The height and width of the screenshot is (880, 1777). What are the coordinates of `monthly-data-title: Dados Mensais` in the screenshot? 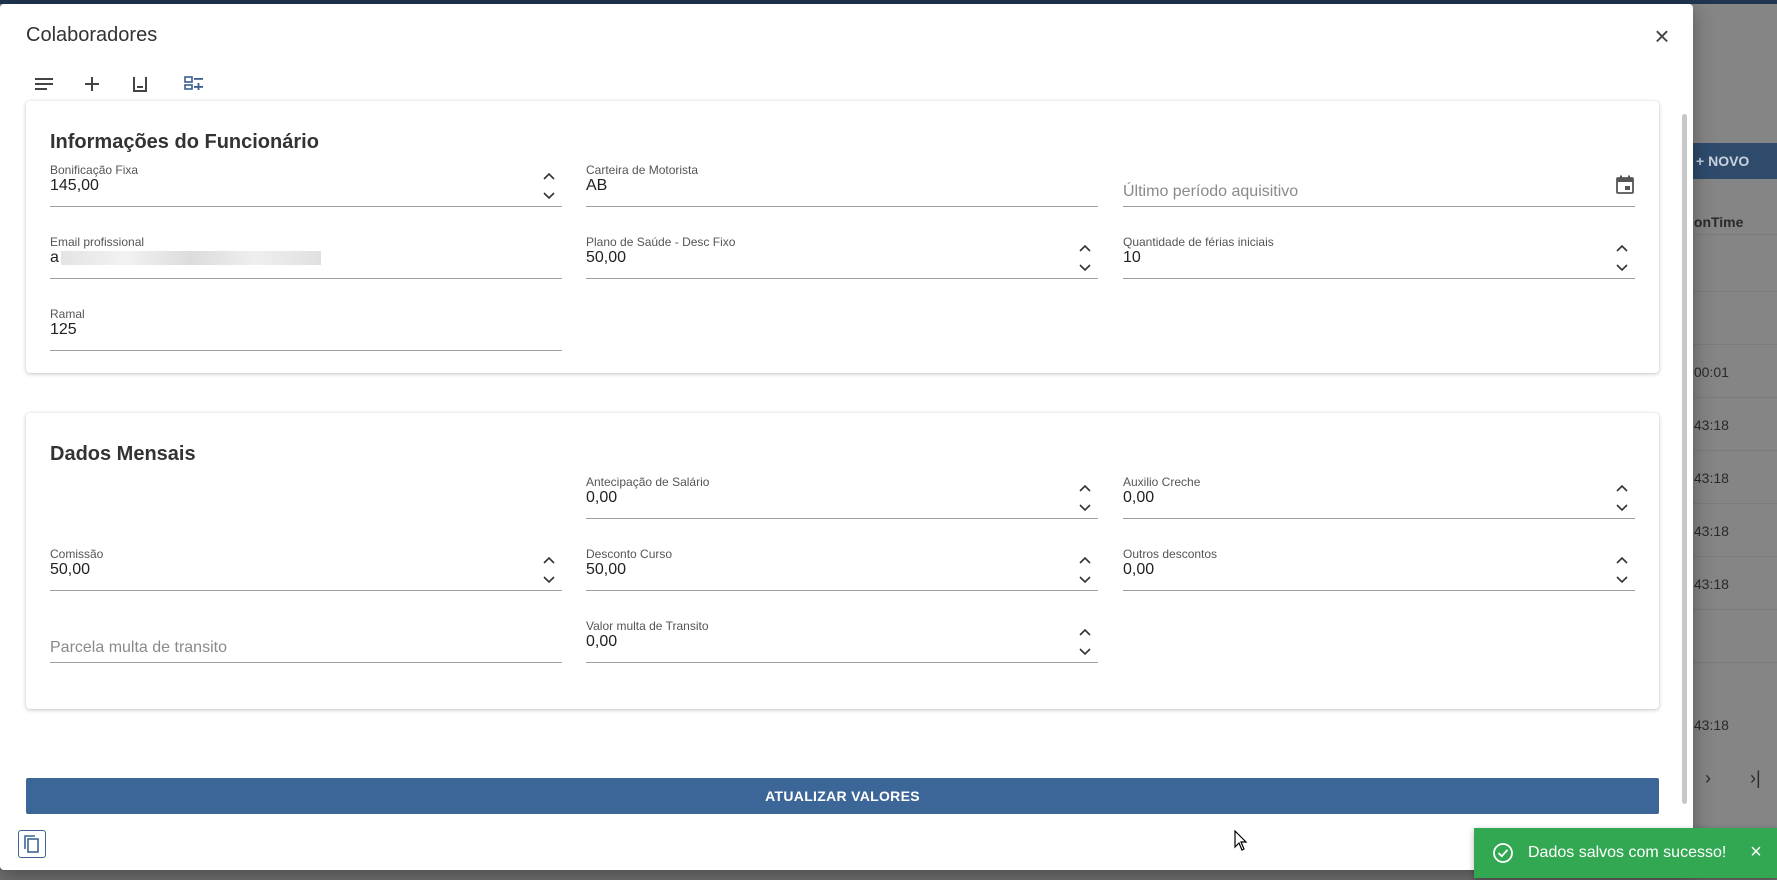 It's located at (123, 454).